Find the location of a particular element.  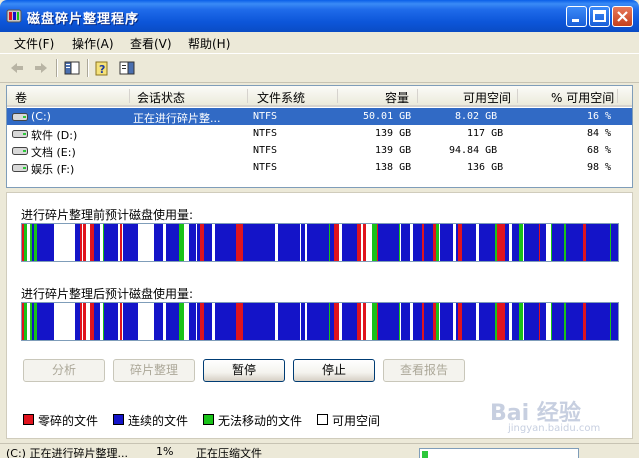

help-icon: ? is located at coordinates (103, 68).